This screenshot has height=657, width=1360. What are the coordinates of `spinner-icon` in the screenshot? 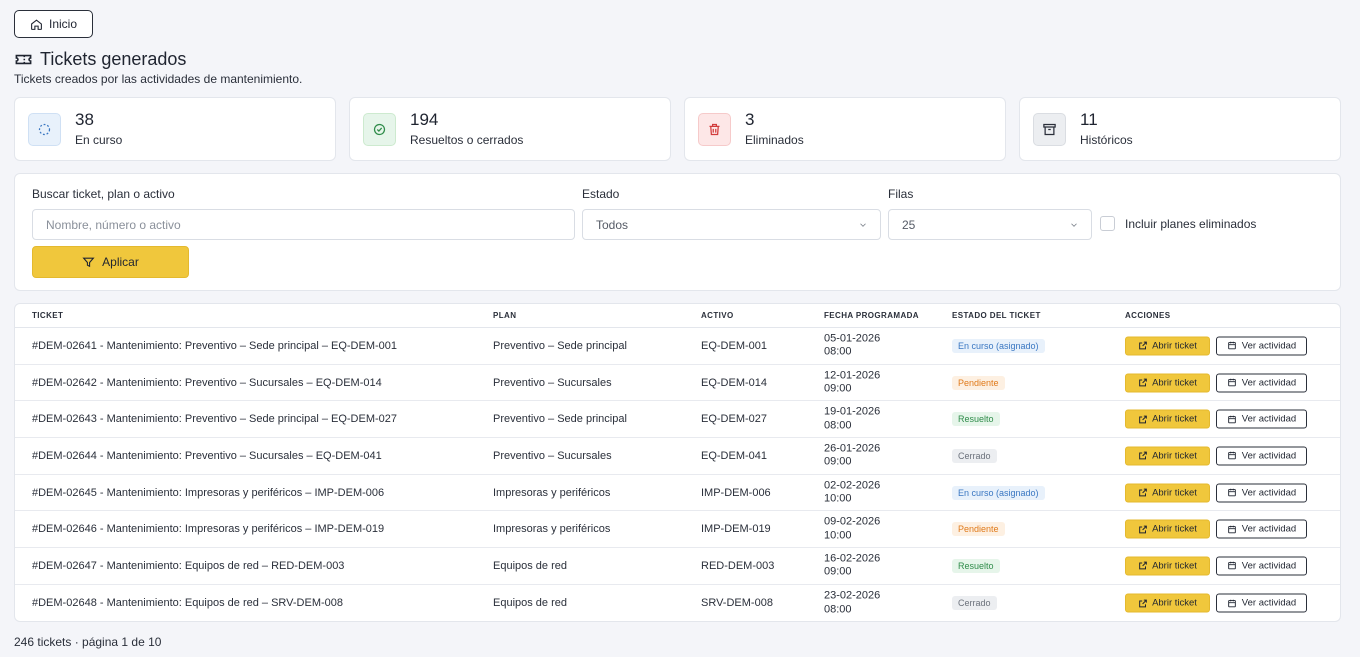 It's located at (44, 129).